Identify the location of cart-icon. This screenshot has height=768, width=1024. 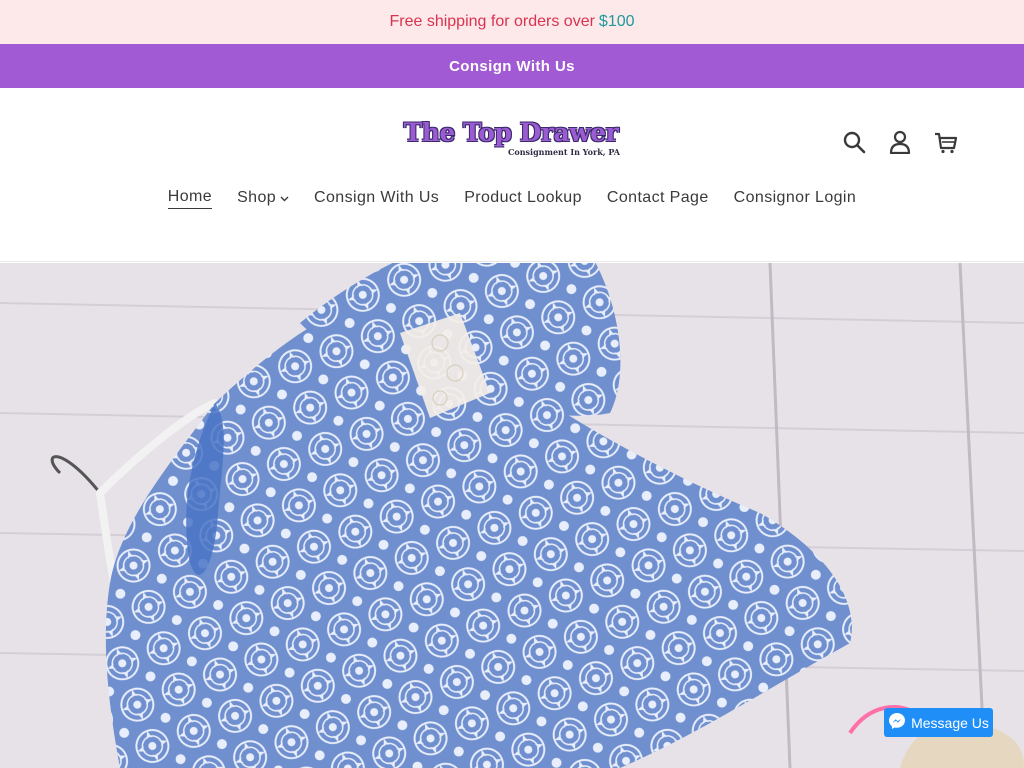
(946, 142).